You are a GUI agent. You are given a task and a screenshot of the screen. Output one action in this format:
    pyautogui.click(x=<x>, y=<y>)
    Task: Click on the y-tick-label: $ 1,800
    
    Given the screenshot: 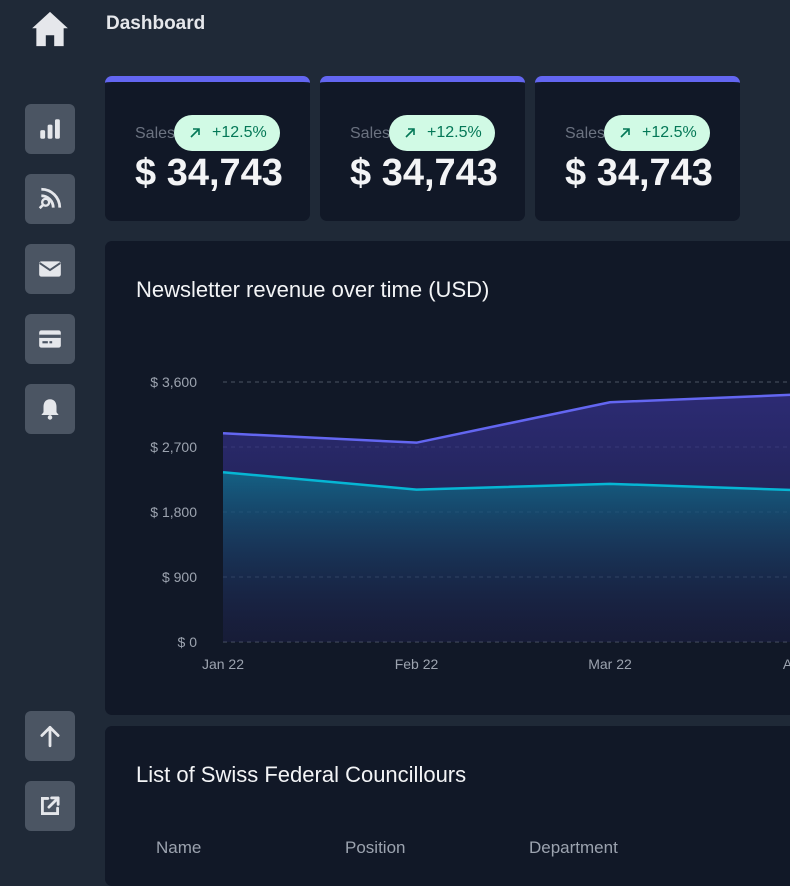 What is the action you would take?
    pyautogui.click(x=173, y=512)
    